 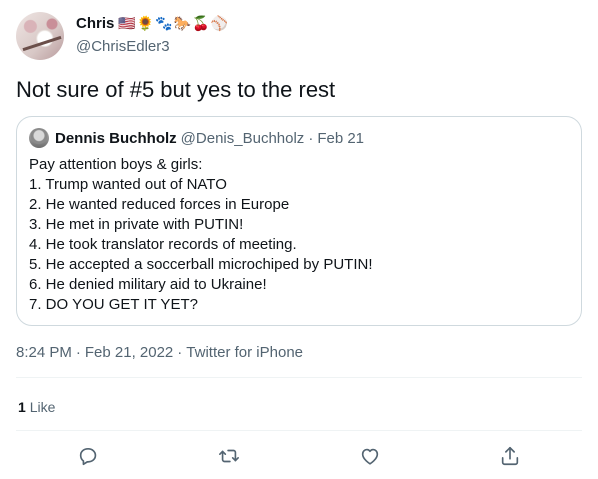 I want to click on quoted-line: 2. He wanted reduced forces in Europe, so click(x=159, y=204).